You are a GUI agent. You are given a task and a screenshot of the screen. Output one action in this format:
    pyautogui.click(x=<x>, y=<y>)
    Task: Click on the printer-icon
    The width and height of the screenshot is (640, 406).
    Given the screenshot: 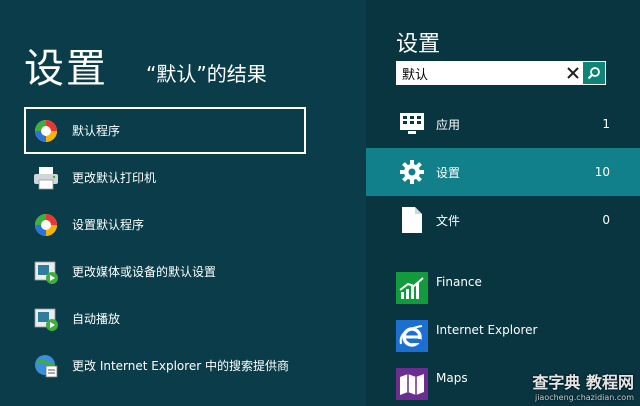 What is the action you would take?
    pyautogui.click(x=46, y=178)
    